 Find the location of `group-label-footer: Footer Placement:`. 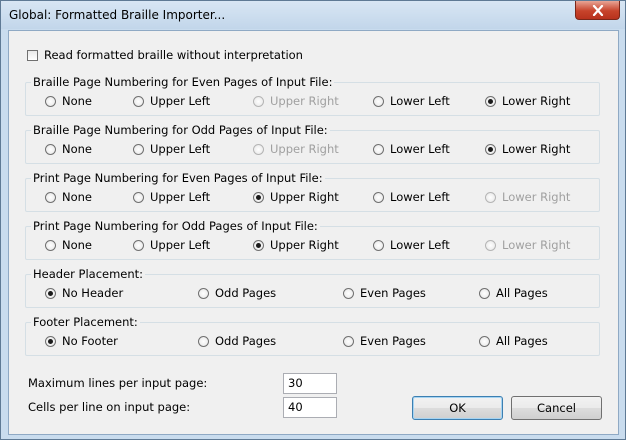

group-label-footer: Footer Placement: is located at coordinates (85, 322).